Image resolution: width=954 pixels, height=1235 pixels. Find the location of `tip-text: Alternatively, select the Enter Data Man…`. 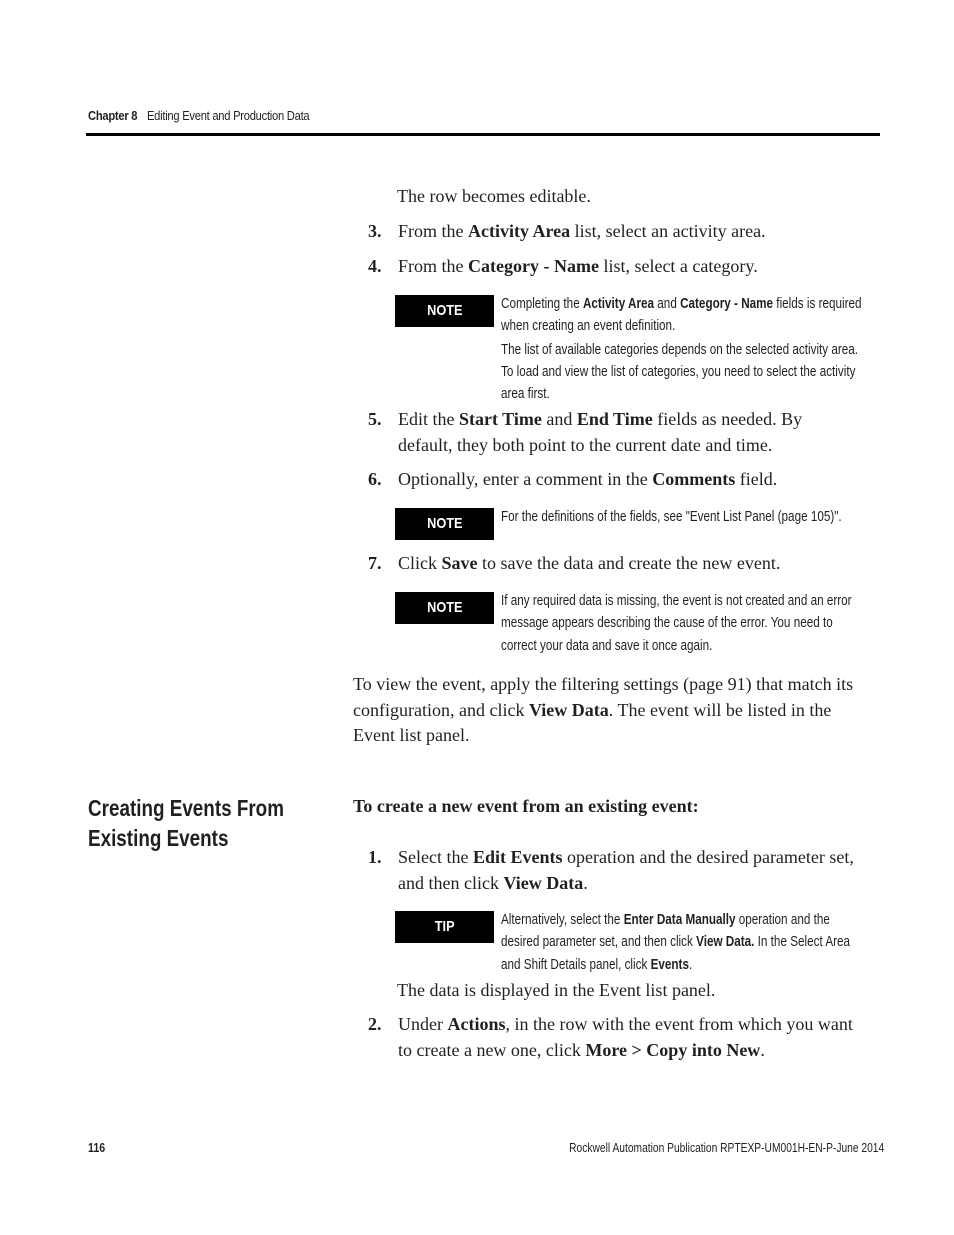

tip-text: Alternatively, select the Enter Data Man… is located at coordinates (676, 942).